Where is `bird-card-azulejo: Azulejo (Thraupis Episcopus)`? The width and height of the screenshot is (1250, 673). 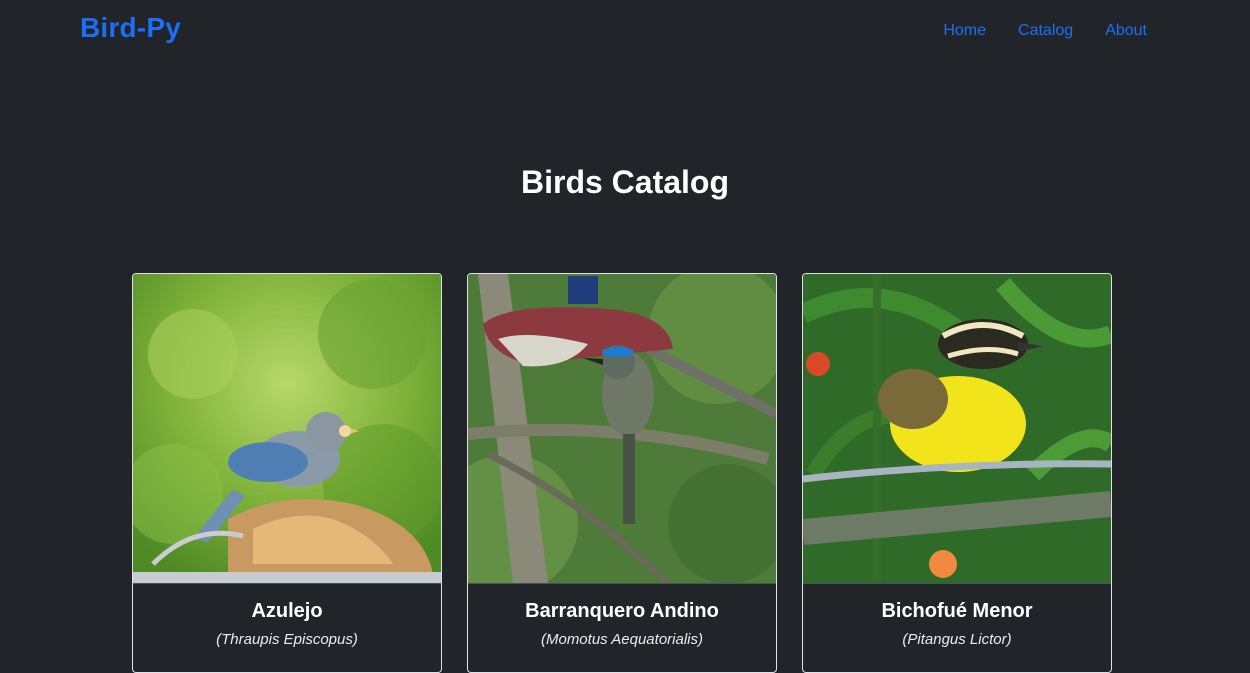
bird-card-azulejo: Azulejo (Thraupis Episcopus) is located at coordinates (287, 473).